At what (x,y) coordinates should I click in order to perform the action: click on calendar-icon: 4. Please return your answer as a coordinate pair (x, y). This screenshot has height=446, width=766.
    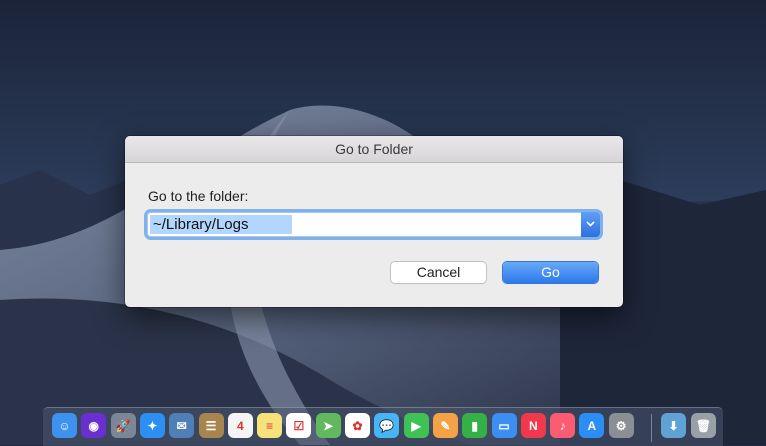
    Looking at the image, I should click on (240, 425).